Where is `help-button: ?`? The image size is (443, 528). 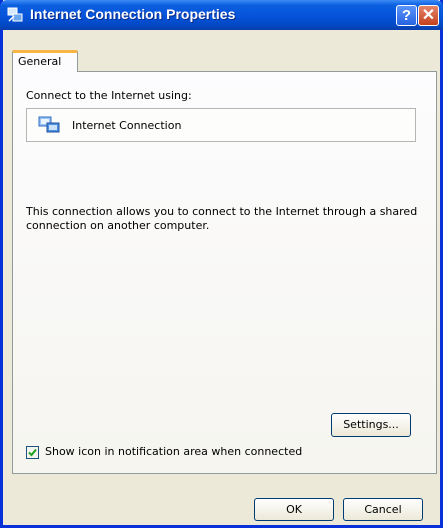
help-button: ? is located at coordinates (406, 15).